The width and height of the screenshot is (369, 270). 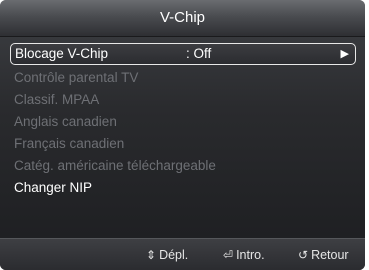 I want to click on menu-item-value: : Off, so click(x=199, y=53).